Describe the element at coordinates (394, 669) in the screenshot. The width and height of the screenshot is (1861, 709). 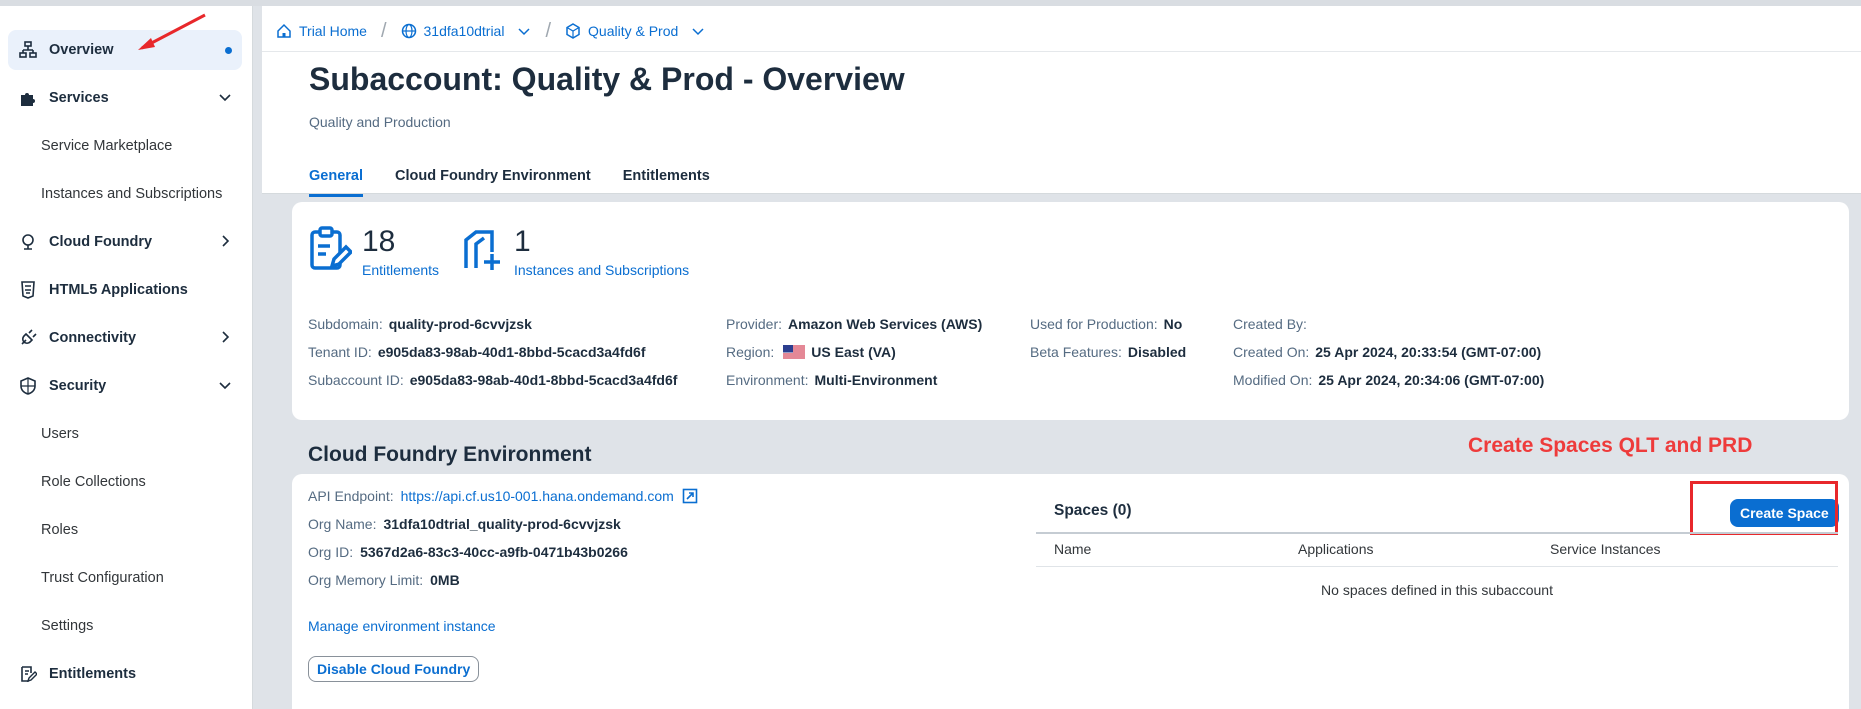
I see `disable-cloud-foundry-button: Disable Cloud Foundry` at that location.